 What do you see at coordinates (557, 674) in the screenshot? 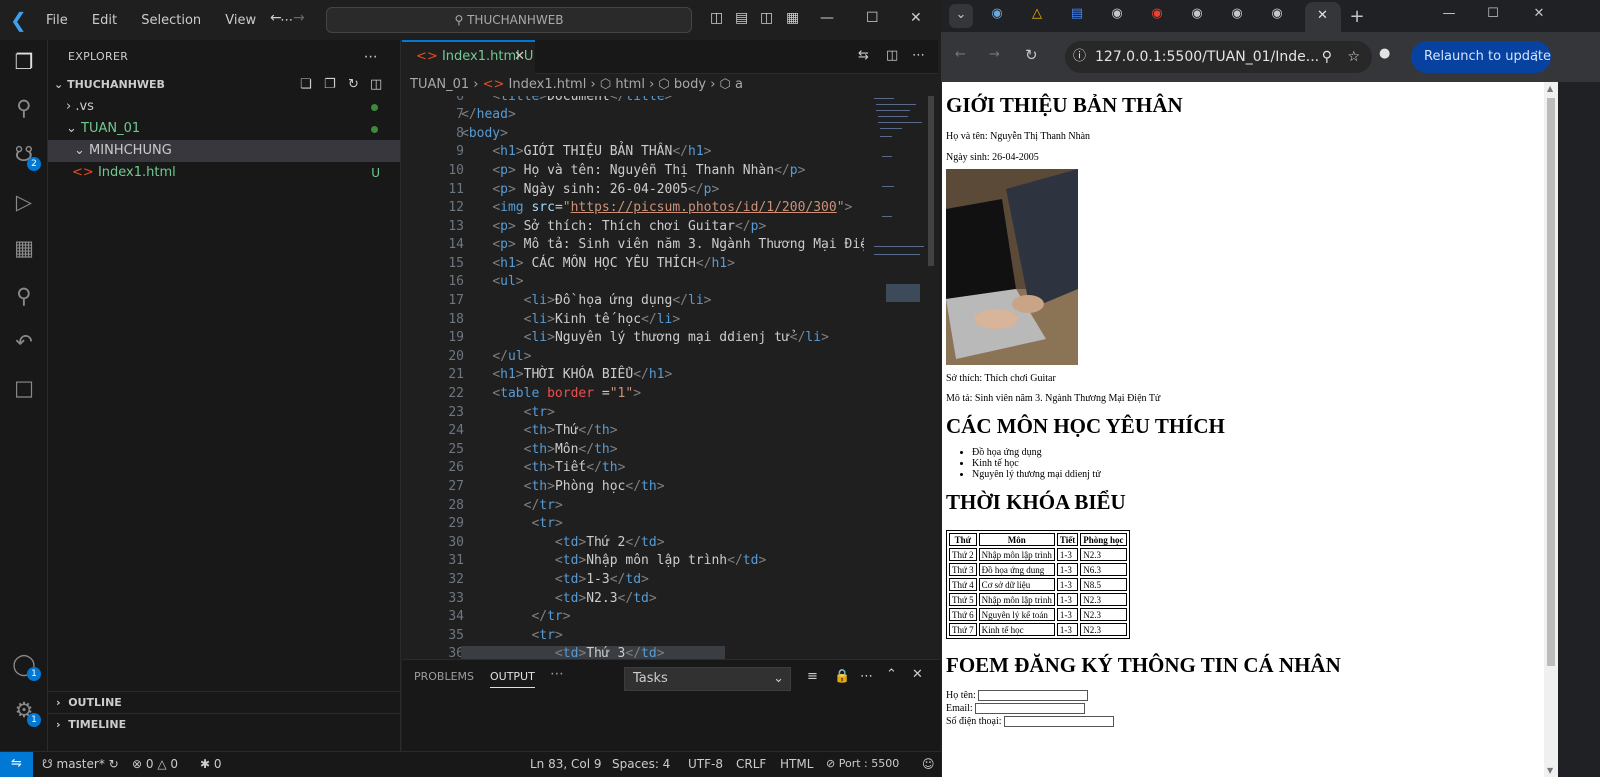
I see `panel-more-icon: ⋯` at bounding box center [557, 674].